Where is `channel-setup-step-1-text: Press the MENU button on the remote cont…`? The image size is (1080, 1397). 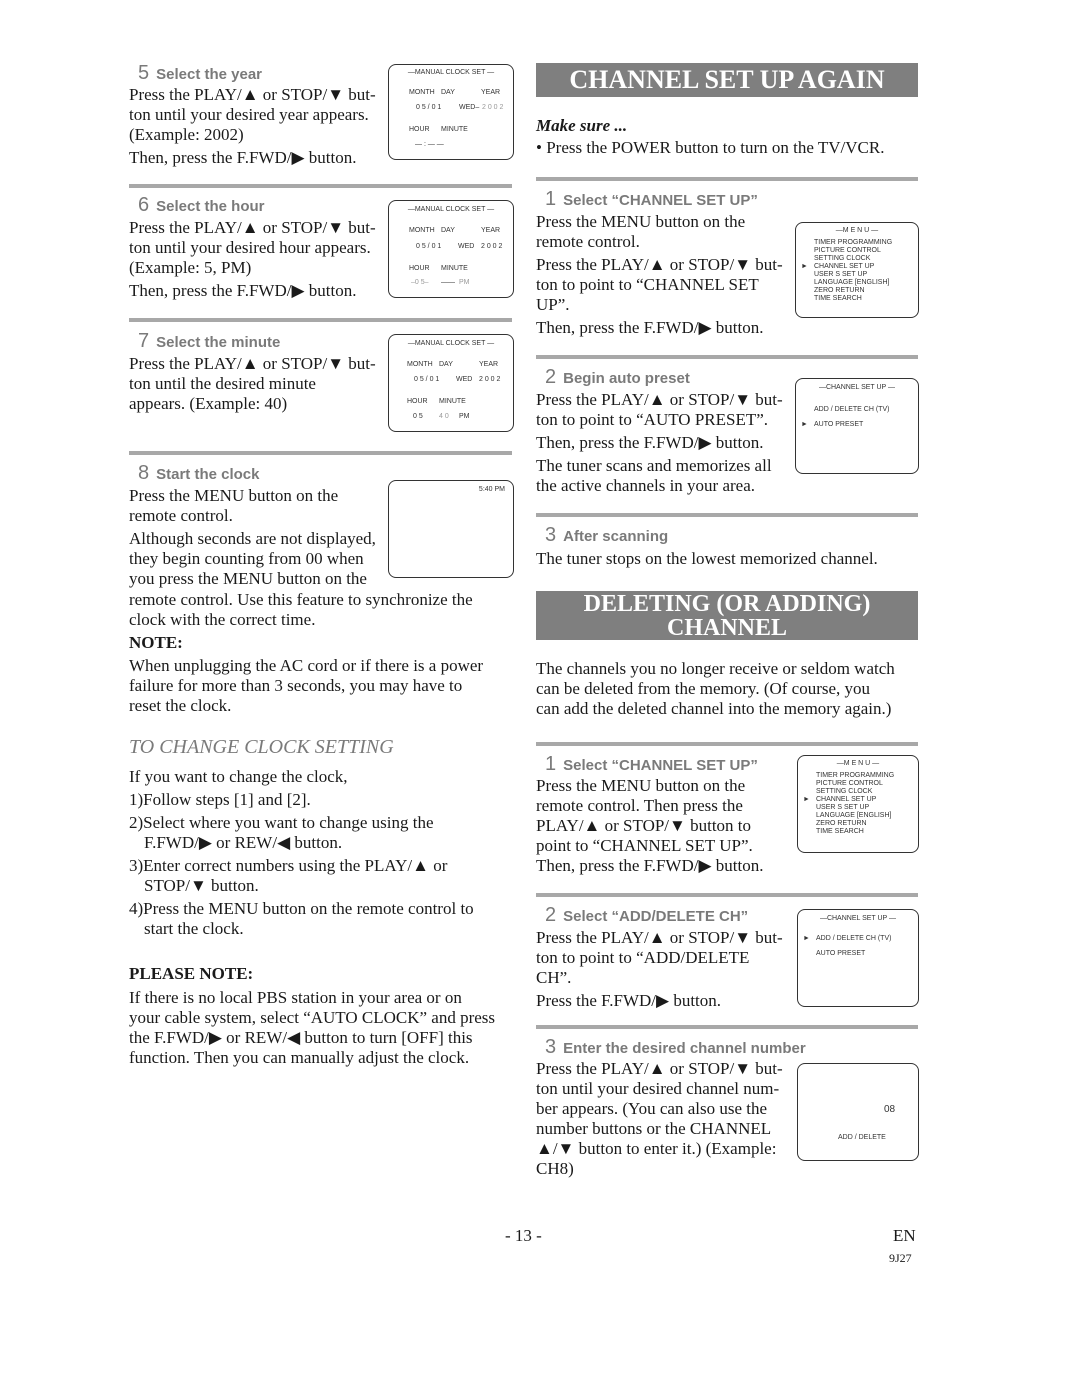 channel-setup-step-1-text: Press the MENU button on the remote cont… is located at coordinates (659, 274).